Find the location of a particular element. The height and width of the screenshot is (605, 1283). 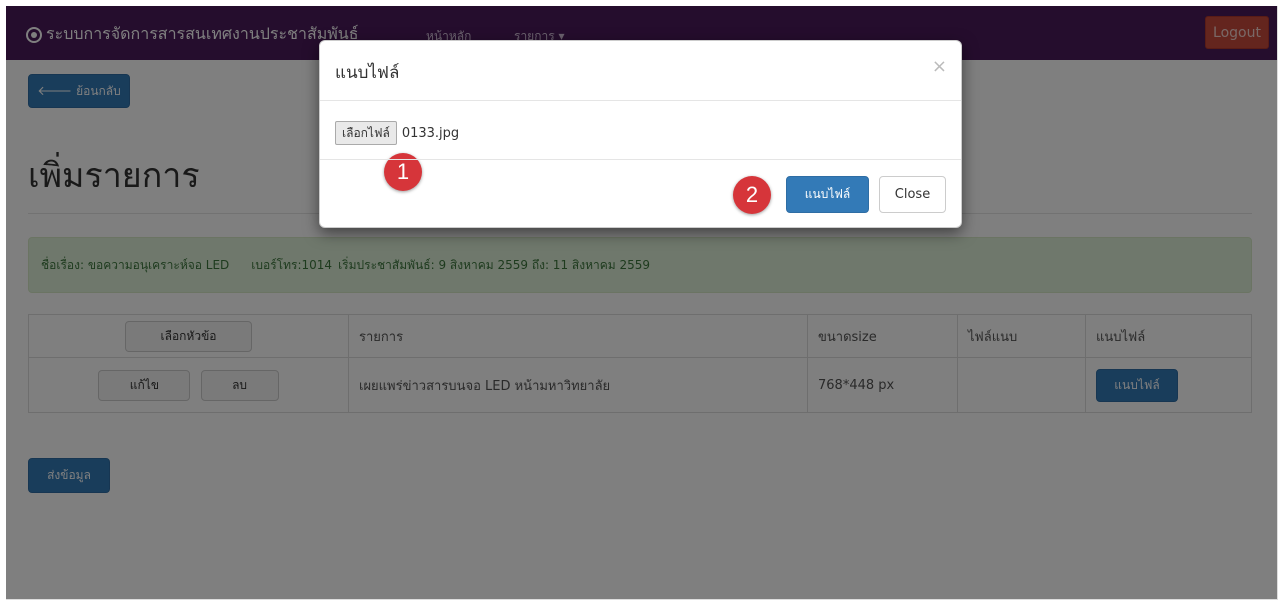

modal-close-button: Close is located at coordinates (912, 194).